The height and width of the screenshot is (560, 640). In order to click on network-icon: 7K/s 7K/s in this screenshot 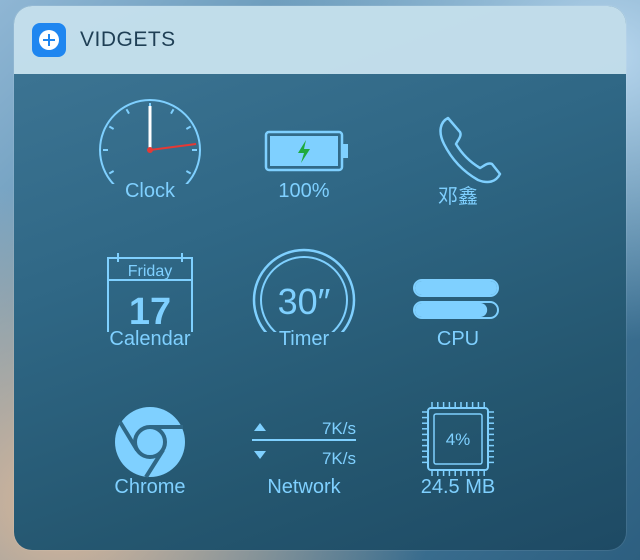, I will do `click(304, 443)`.